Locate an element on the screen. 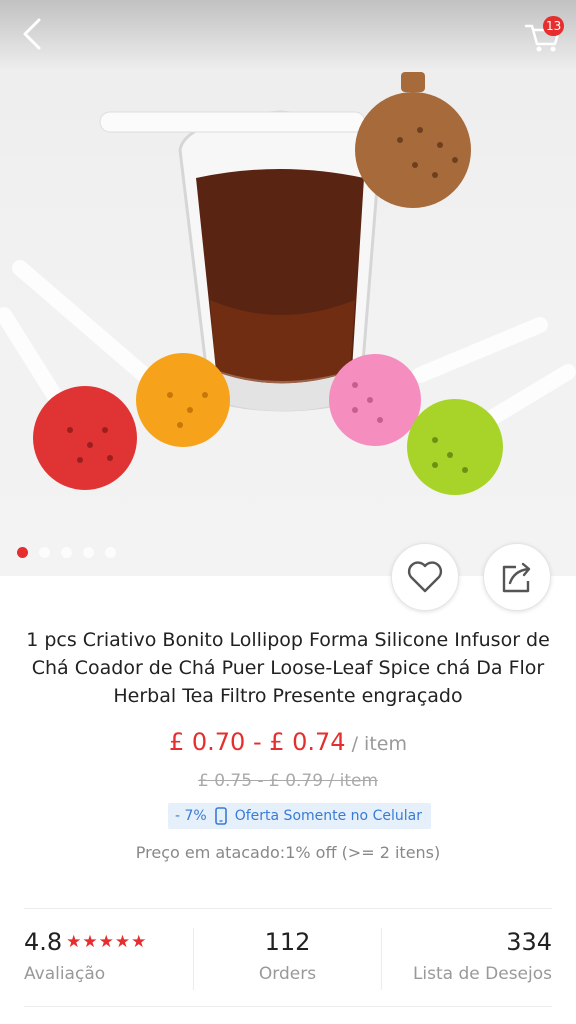  share-button is located at coordinates (517, 577).